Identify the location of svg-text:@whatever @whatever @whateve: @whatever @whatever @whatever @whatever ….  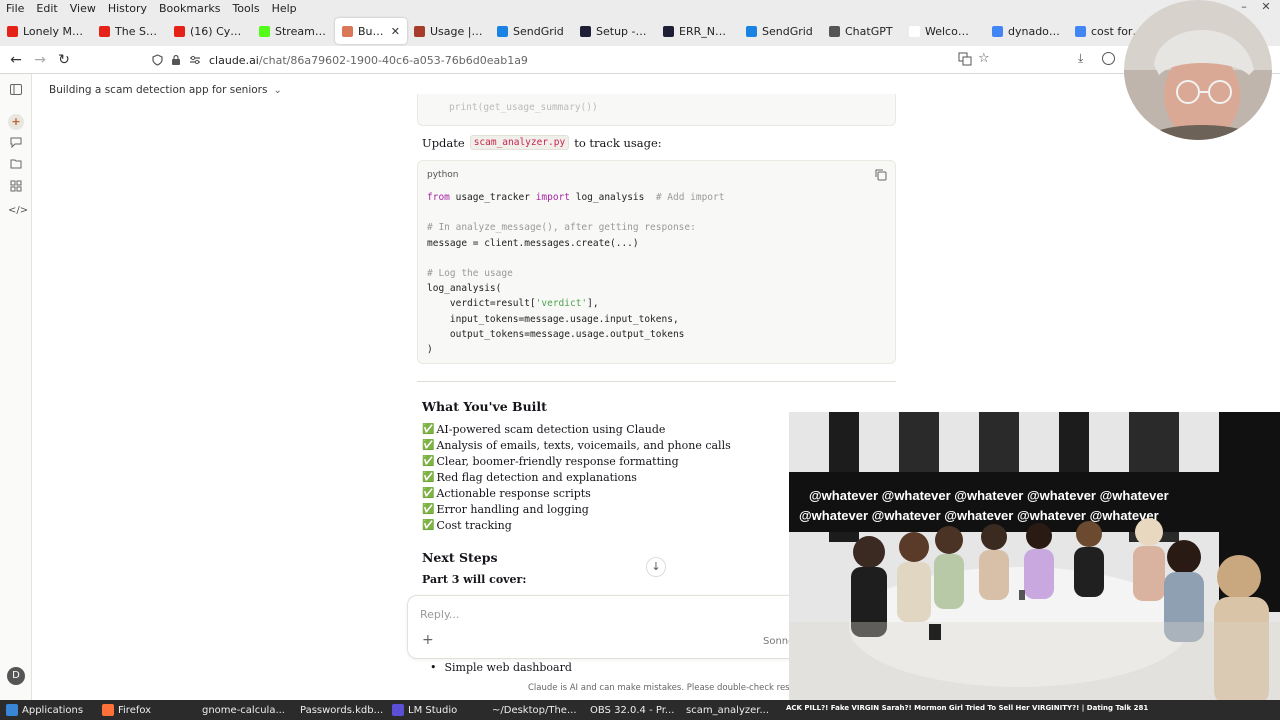
(979, 515).